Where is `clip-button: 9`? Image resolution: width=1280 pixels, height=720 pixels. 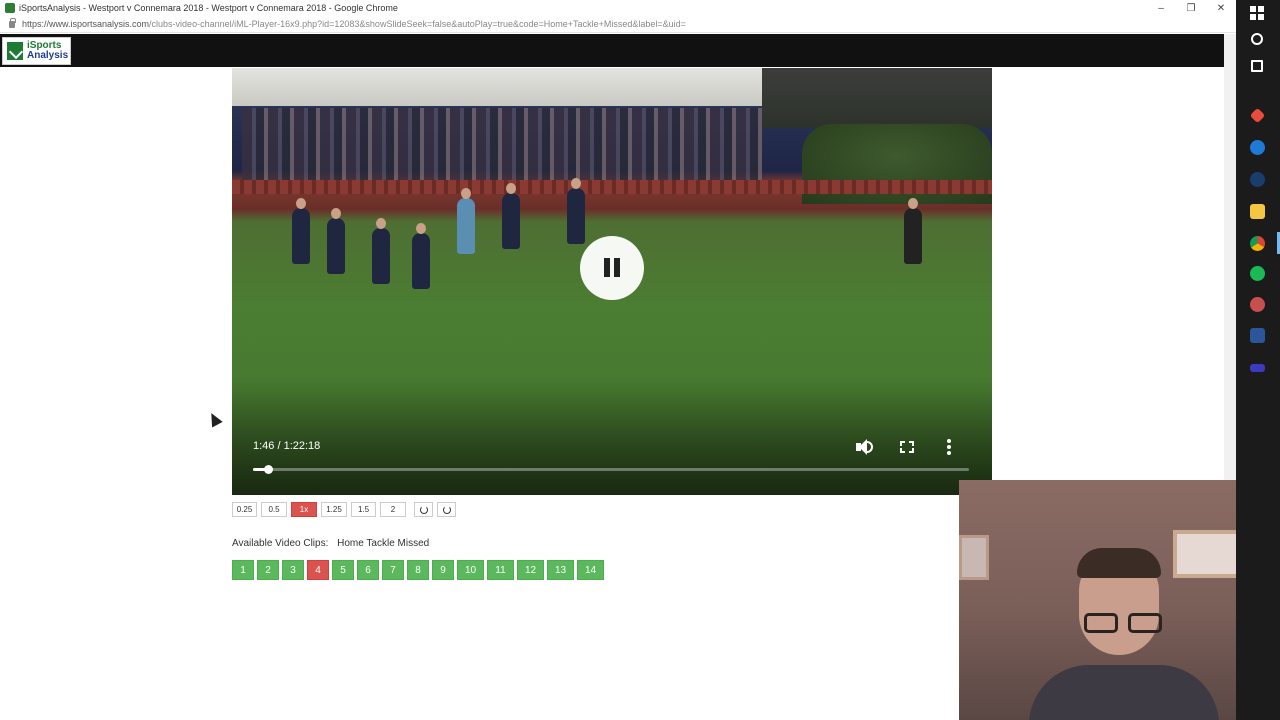 clip-button: 9 is located at coordinates (443, 570).